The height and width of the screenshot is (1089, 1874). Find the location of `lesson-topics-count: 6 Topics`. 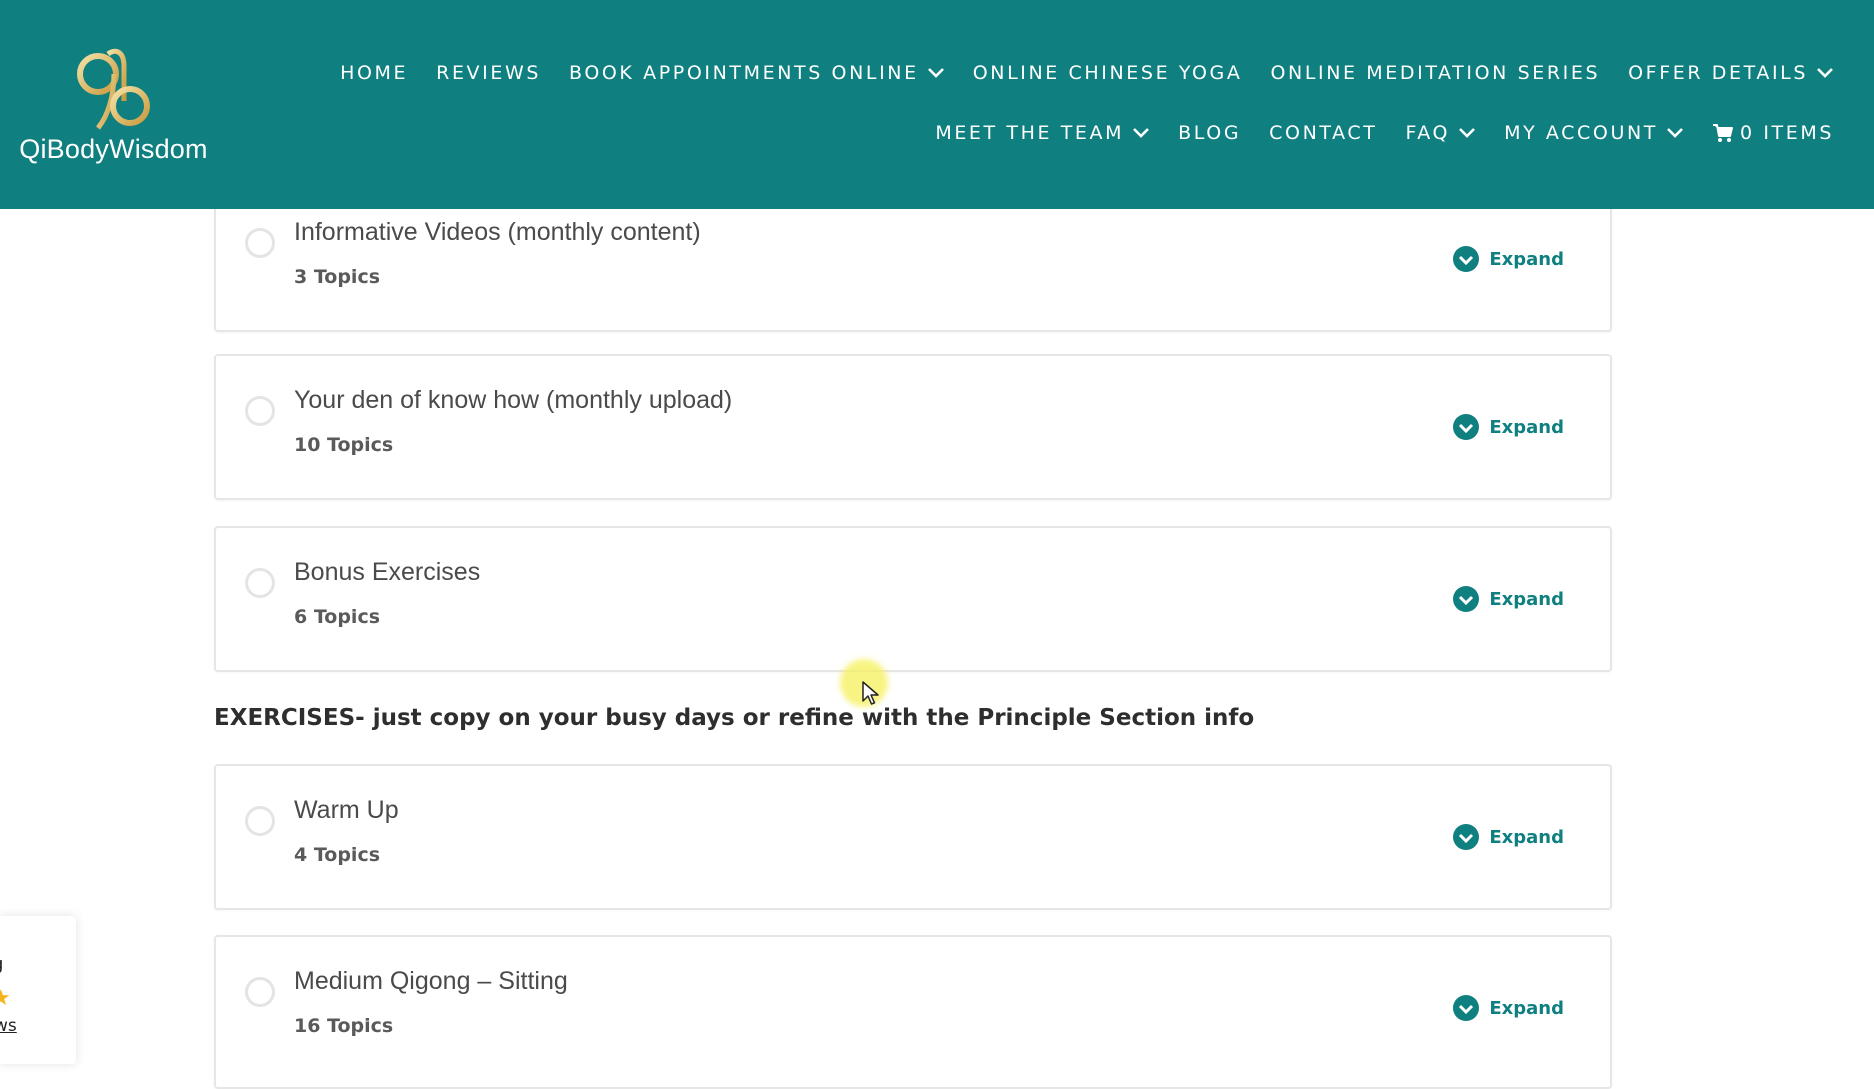

lesson-topics-count: 6 Topics is located at coordinates (337, 617).